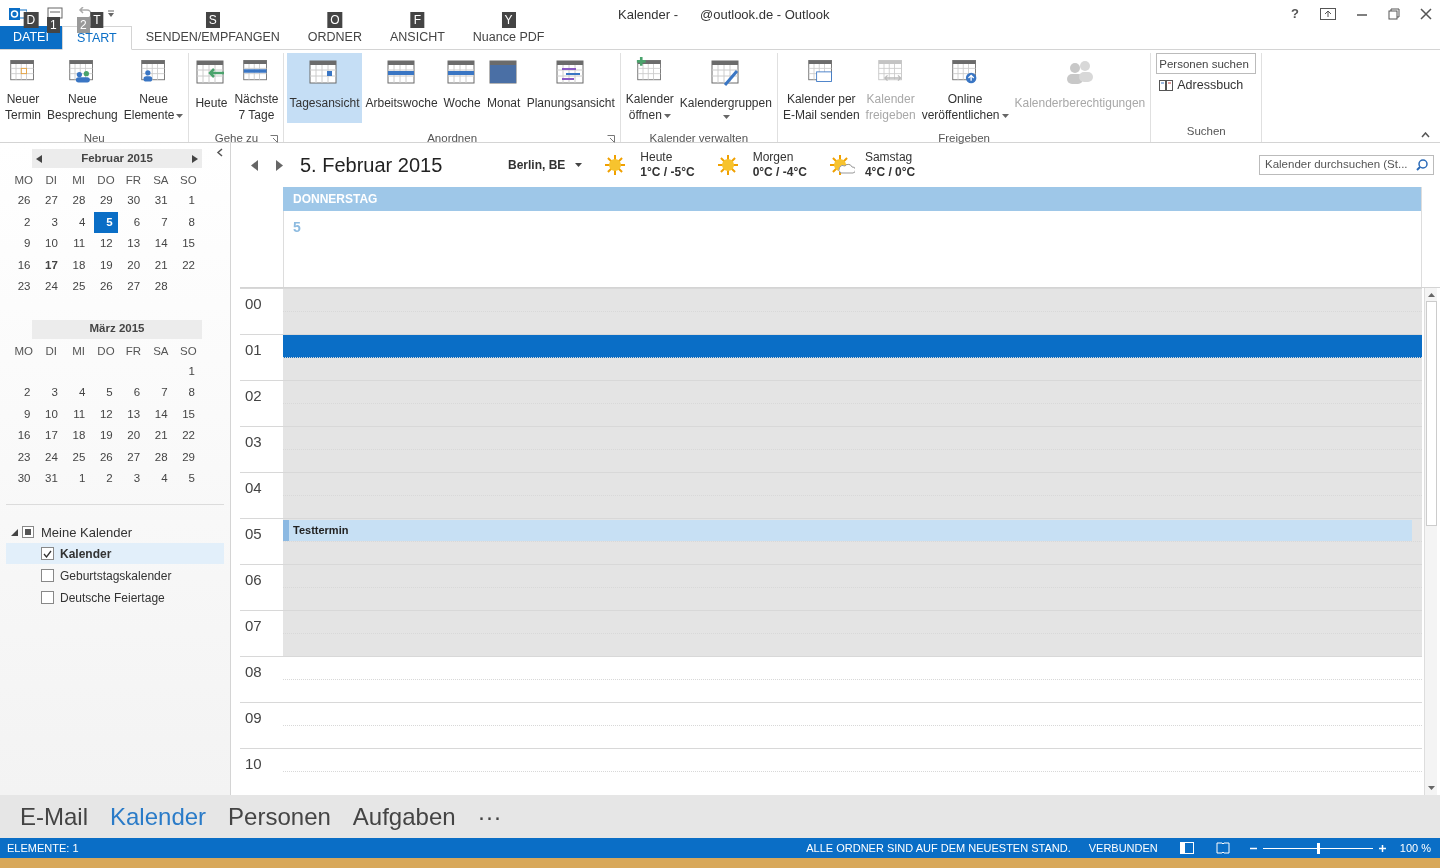 The height and width of the screenshot is (868, 1440). What do you see at coordinates (106, 393) in the screenshot?
I see `calendar-day: 5` at bounding box center [106, 393].